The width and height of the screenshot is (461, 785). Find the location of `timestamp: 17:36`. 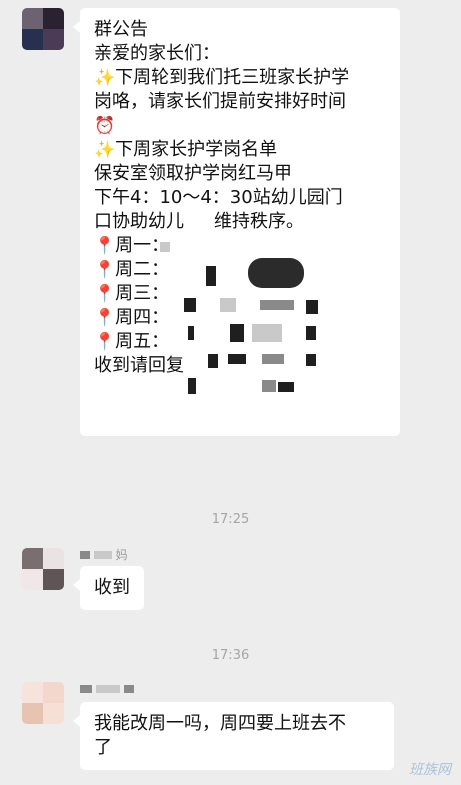

timestamp: 17:36 is located at coordinates (230, 655).